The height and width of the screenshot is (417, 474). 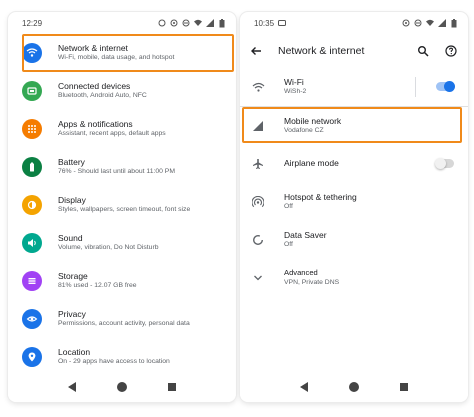 I want to click on settings-item-title: Privacy, so click(x=72, y=313).